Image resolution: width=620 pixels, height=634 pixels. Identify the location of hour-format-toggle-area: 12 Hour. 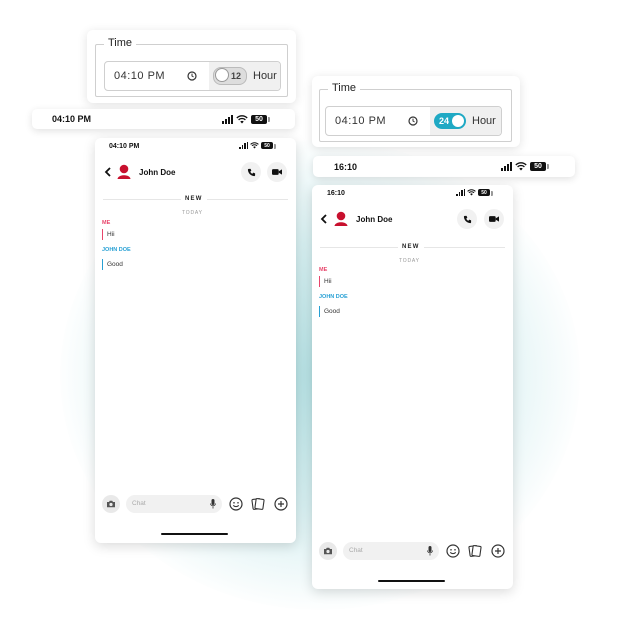
(244, 76).